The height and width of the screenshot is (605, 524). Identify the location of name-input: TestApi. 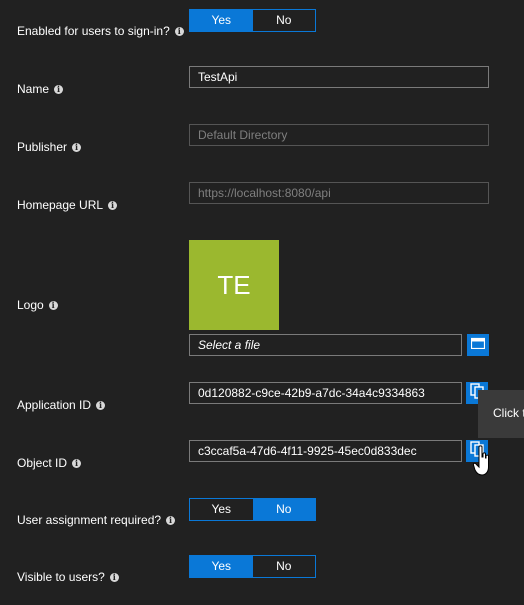
(339, 77).